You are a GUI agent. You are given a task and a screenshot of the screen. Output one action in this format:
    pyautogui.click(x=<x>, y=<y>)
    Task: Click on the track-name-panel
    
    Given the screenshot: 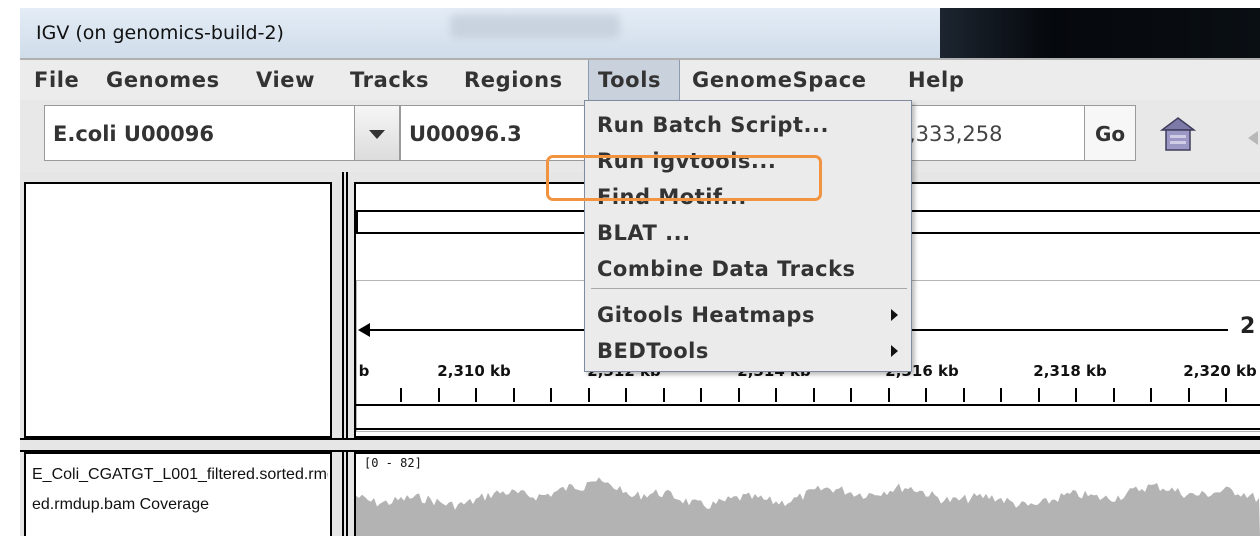 What is the action you would take?
    pyautogui.click(x=178, y=494)
    